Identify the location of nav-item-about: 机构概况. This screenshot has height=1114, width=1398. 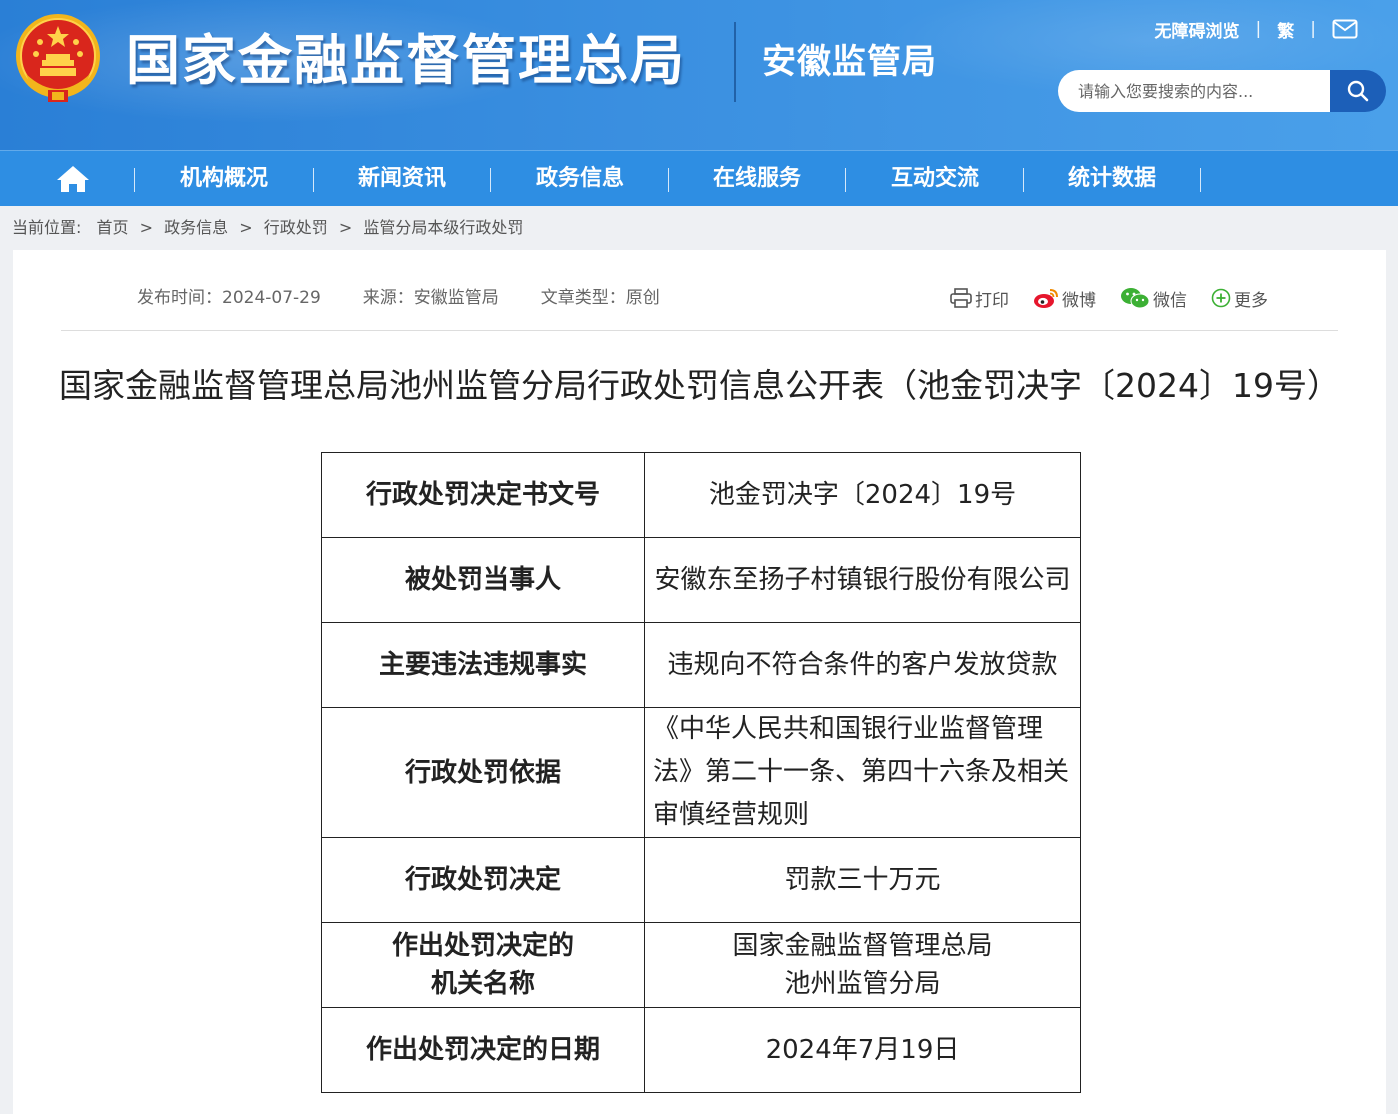
(224, 179).